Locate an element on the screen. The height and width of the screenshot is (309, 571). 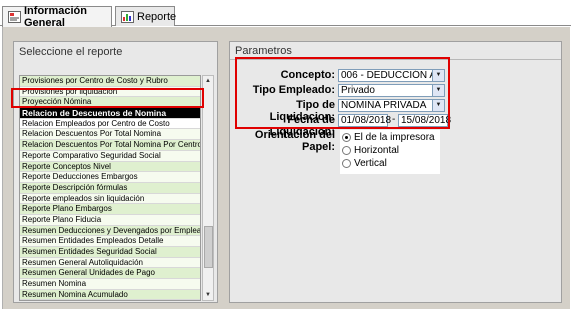
tipo-liquidacion-value: NOMINA PRIVADA is located at coordinates (384, 105).